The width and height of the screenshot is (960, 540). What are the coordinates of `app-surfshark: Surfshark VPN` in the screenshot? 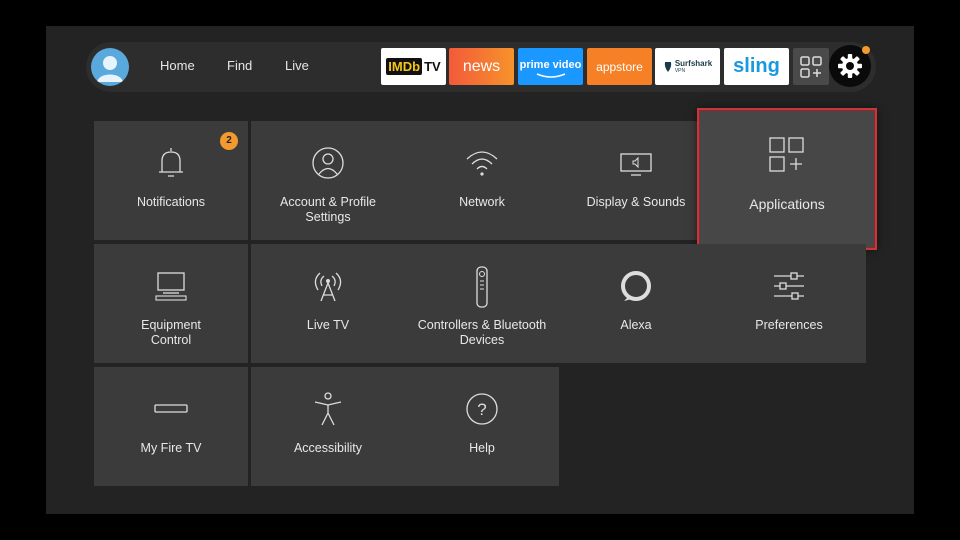 It's located at (687, 66).